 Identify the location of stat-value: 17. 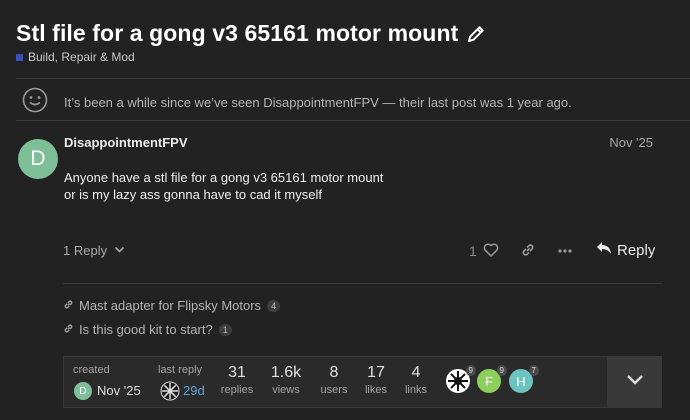
(376, 372).